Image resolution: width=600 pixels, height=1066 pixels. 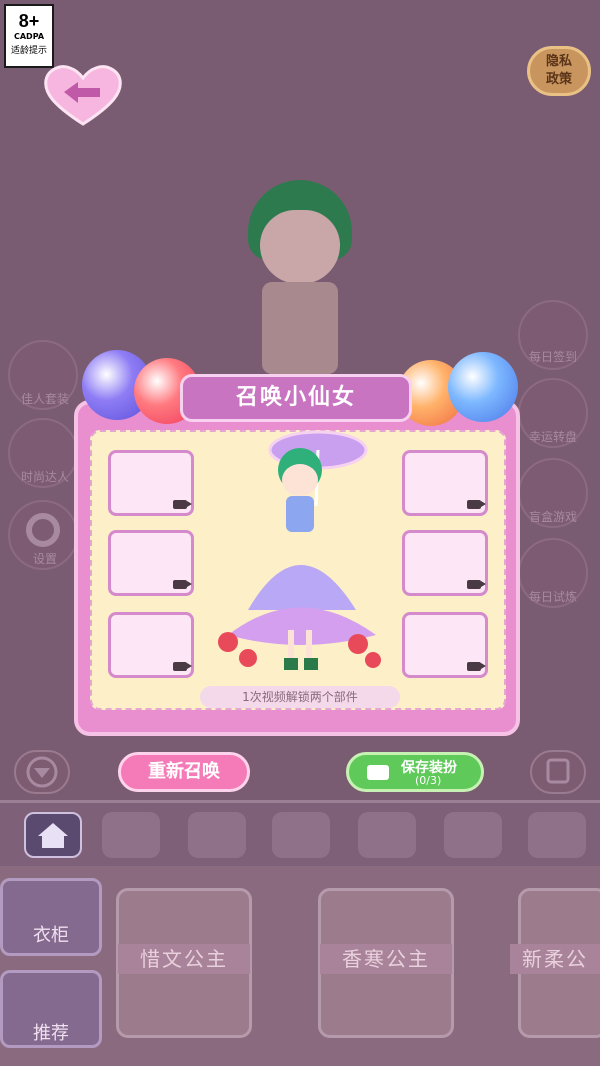 What do you see at coordinates (300, 697) in the screenshot?
I see `unlock-hint: 1次视频解锁两个部件` at bounding box center [300, 697].